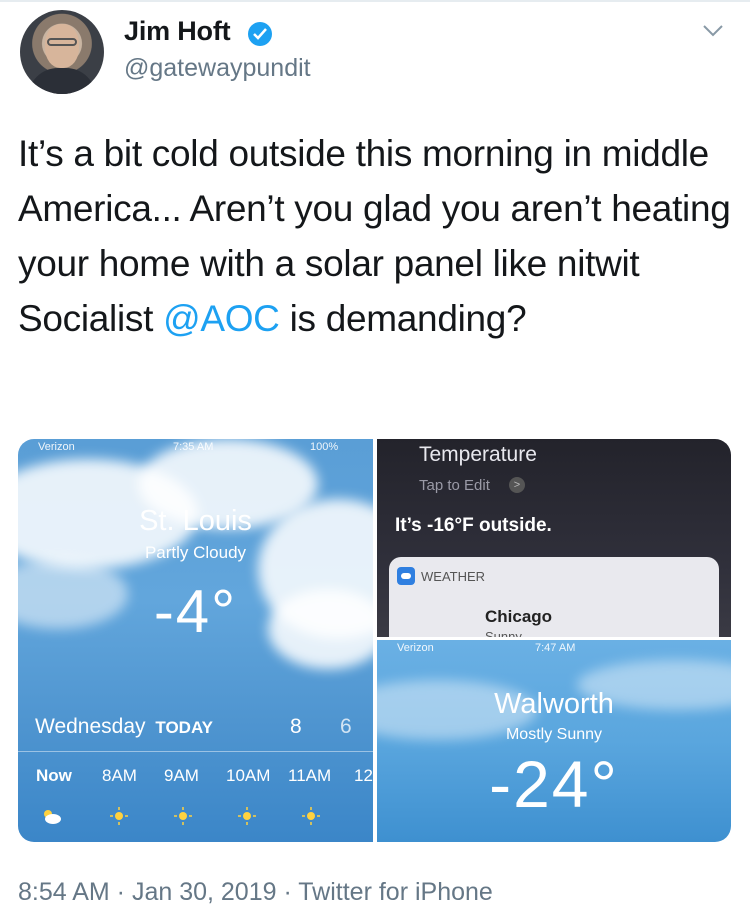 This screenshot has height=913, width=750. What do you see at coordinates (296, 726) in the screenshot?
I see `high-temp: 8` at bounding box center [296, 726].